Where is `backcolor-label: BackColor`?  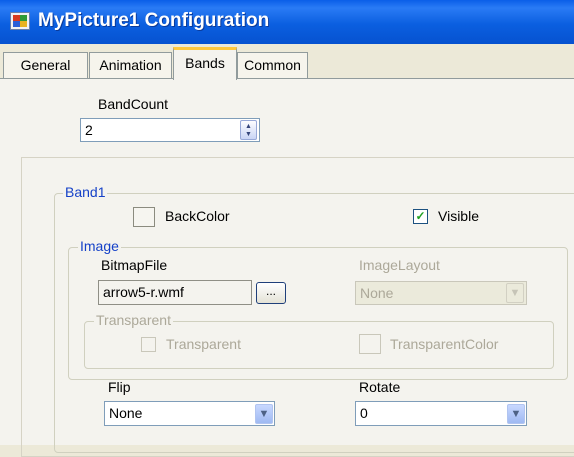
backcolor-label: BackColor is located at coordinates (197, 216).